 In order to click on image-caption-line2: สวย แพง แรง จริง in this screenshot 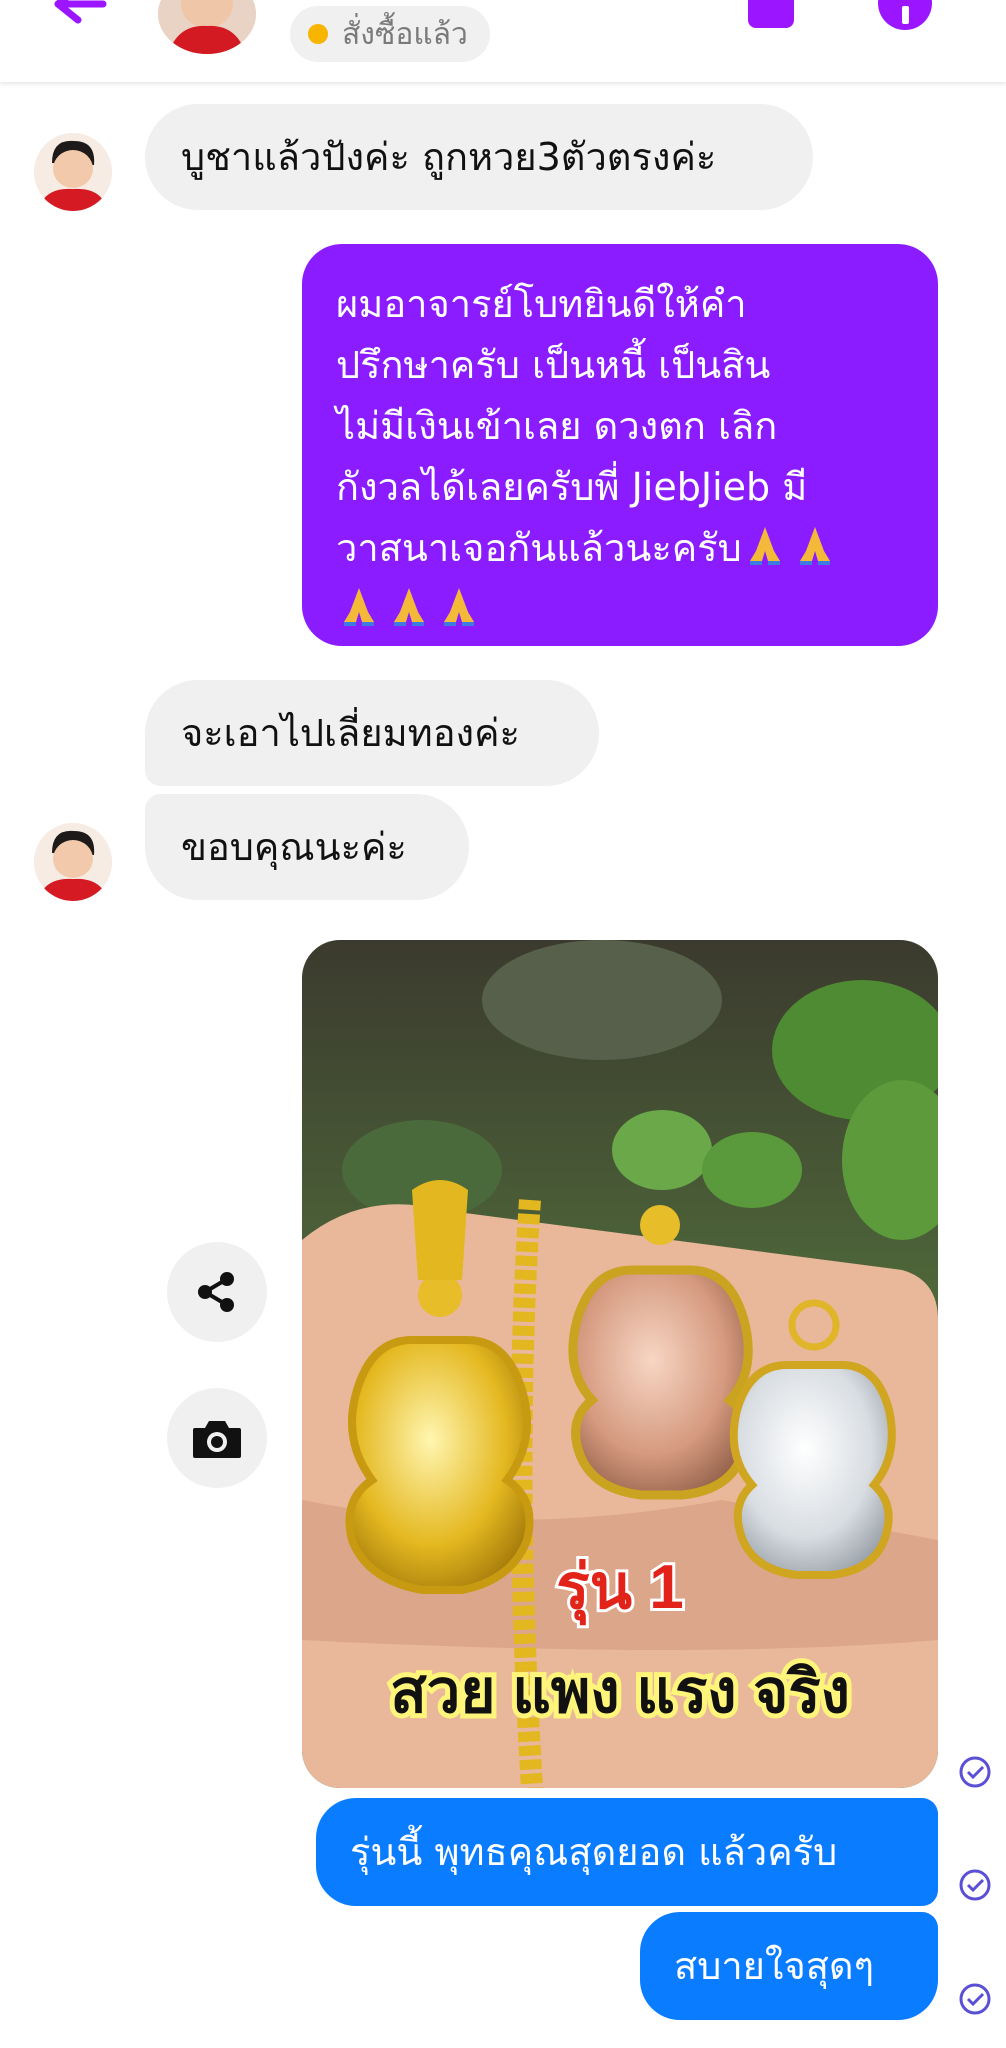, I will do `click(620, 1691)`.